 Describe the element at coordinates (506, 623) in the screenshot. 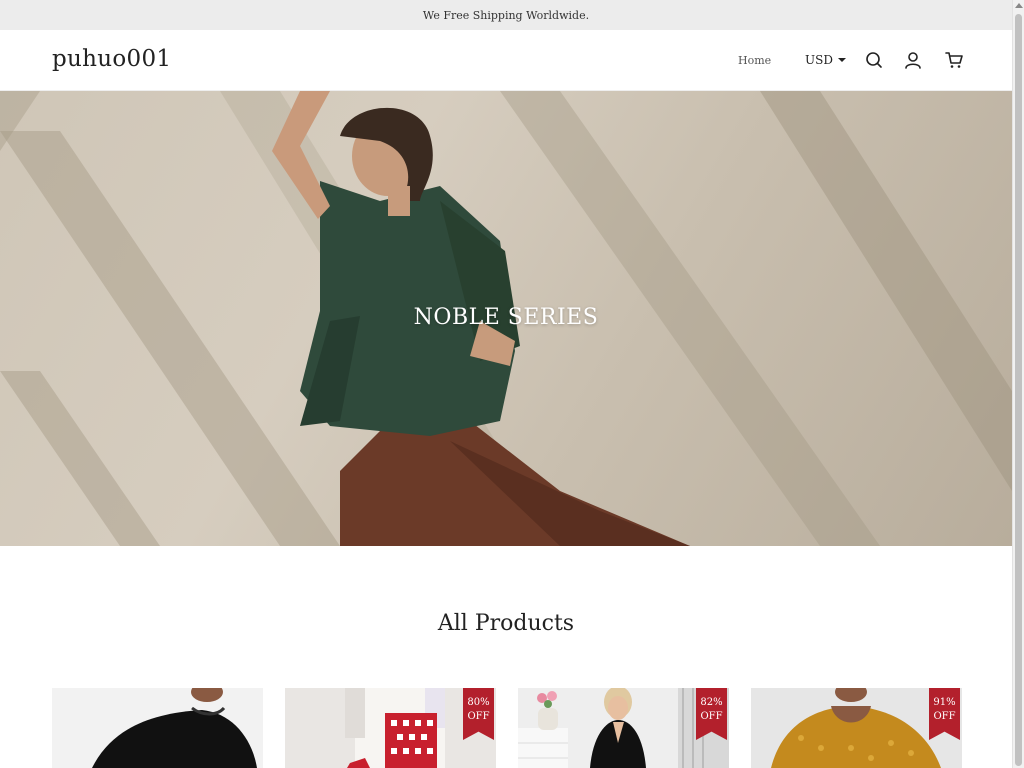

I see `section-title: All Products` at that location.